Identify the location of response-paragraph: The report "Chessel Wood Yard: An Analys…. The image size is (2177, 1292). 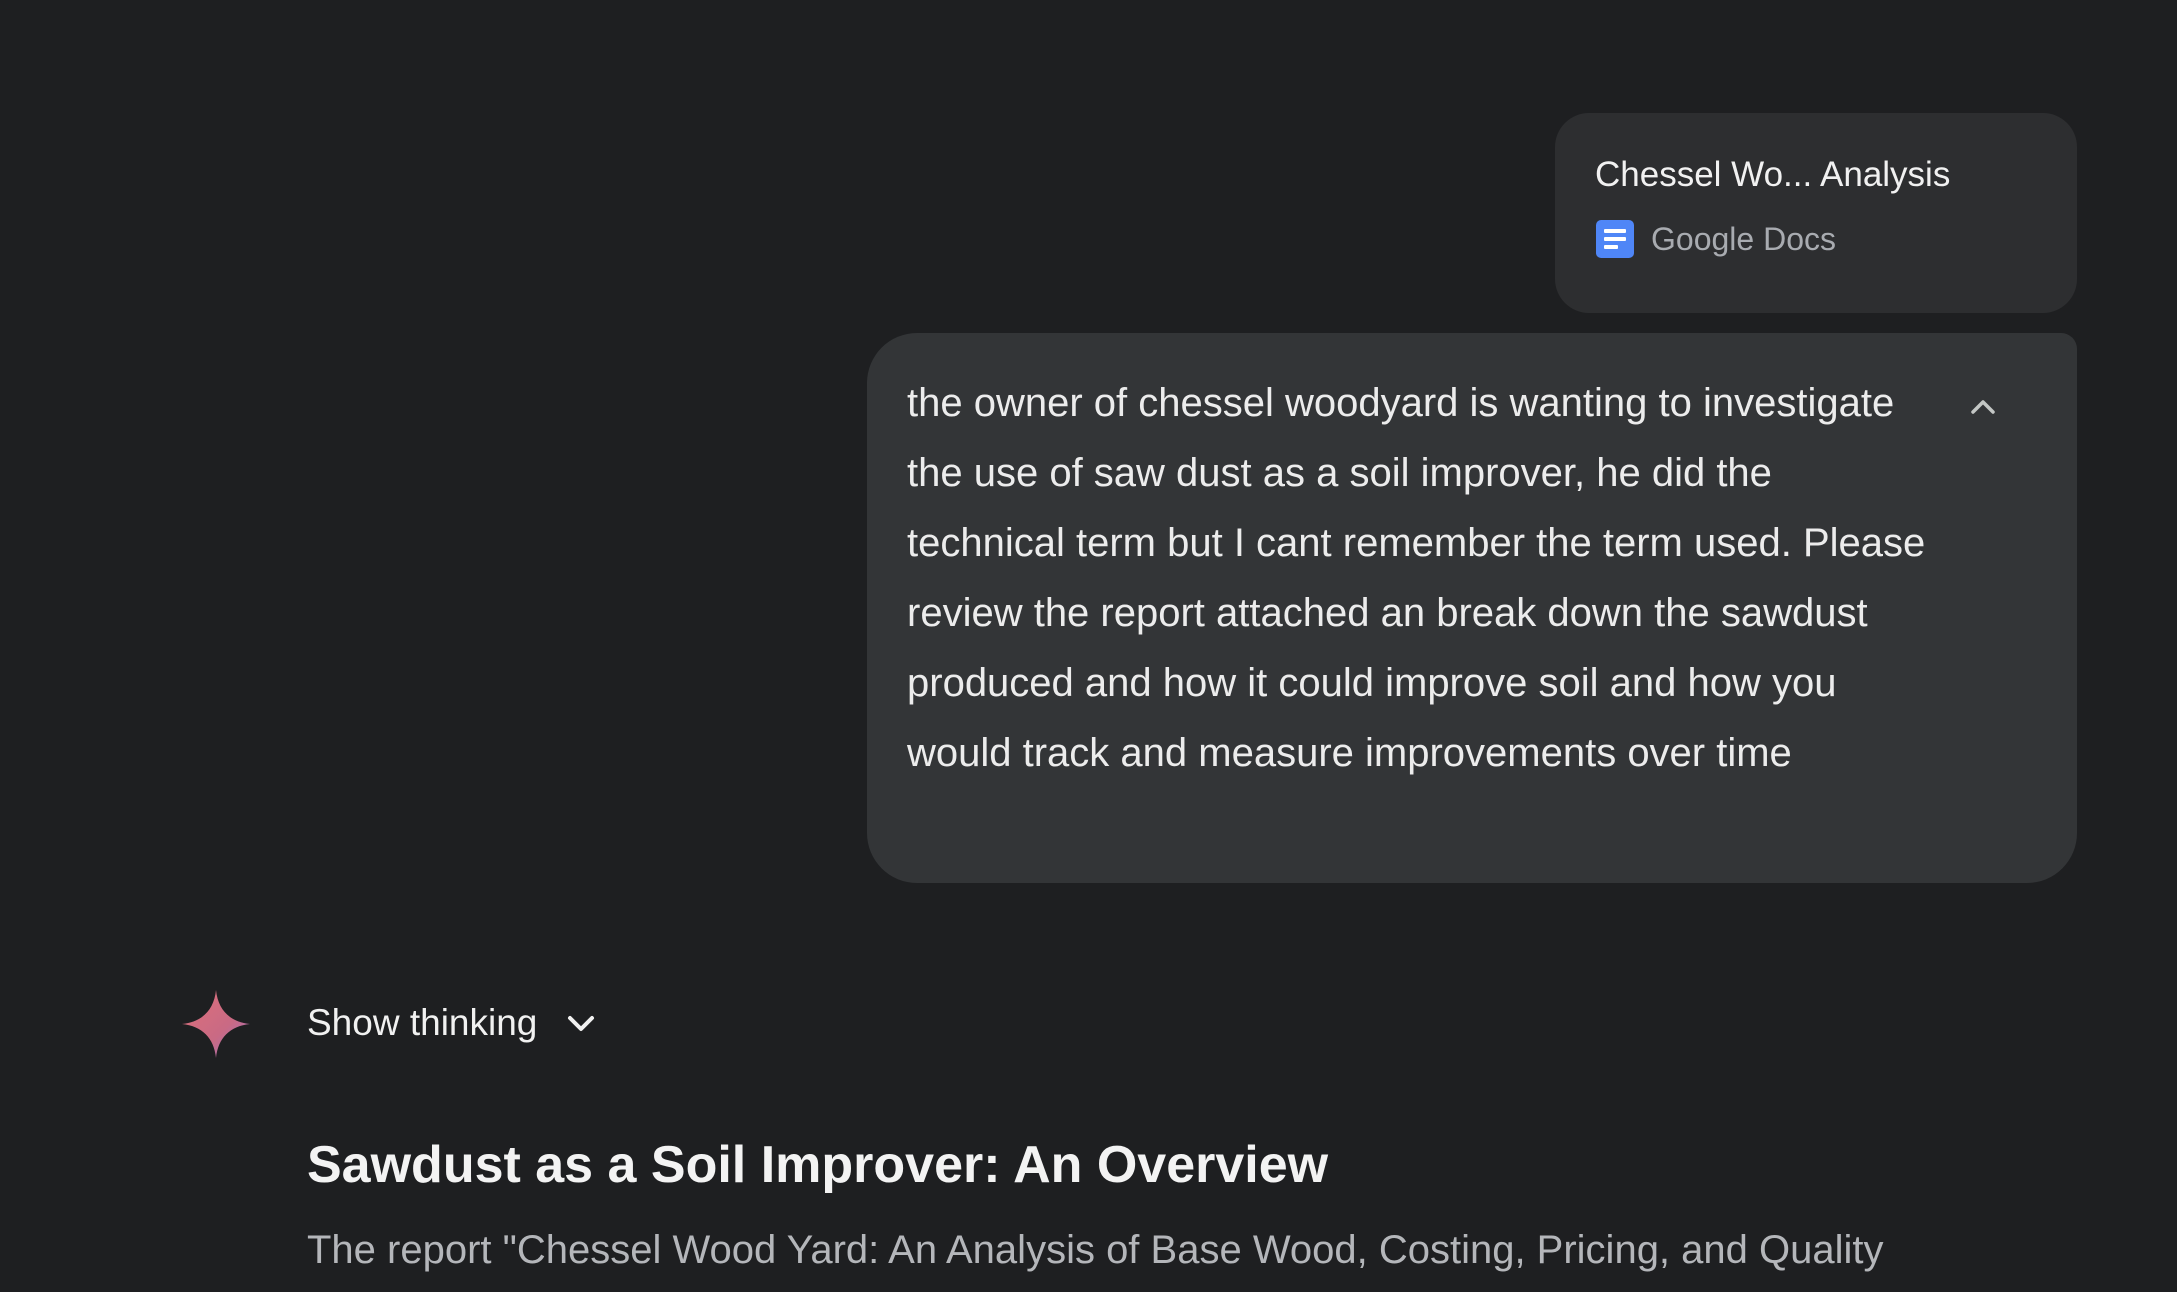
(1095, 1250).